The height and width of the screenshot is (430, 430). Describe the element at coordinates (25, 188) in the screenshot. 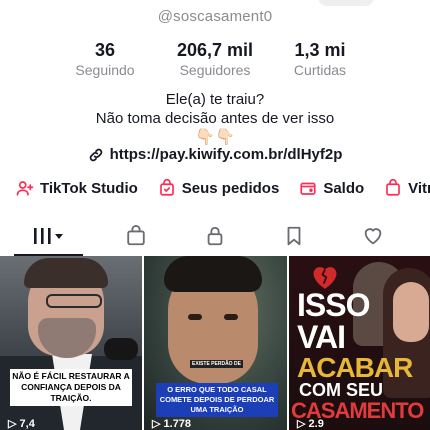

I see `person-plus-icon` at that location.